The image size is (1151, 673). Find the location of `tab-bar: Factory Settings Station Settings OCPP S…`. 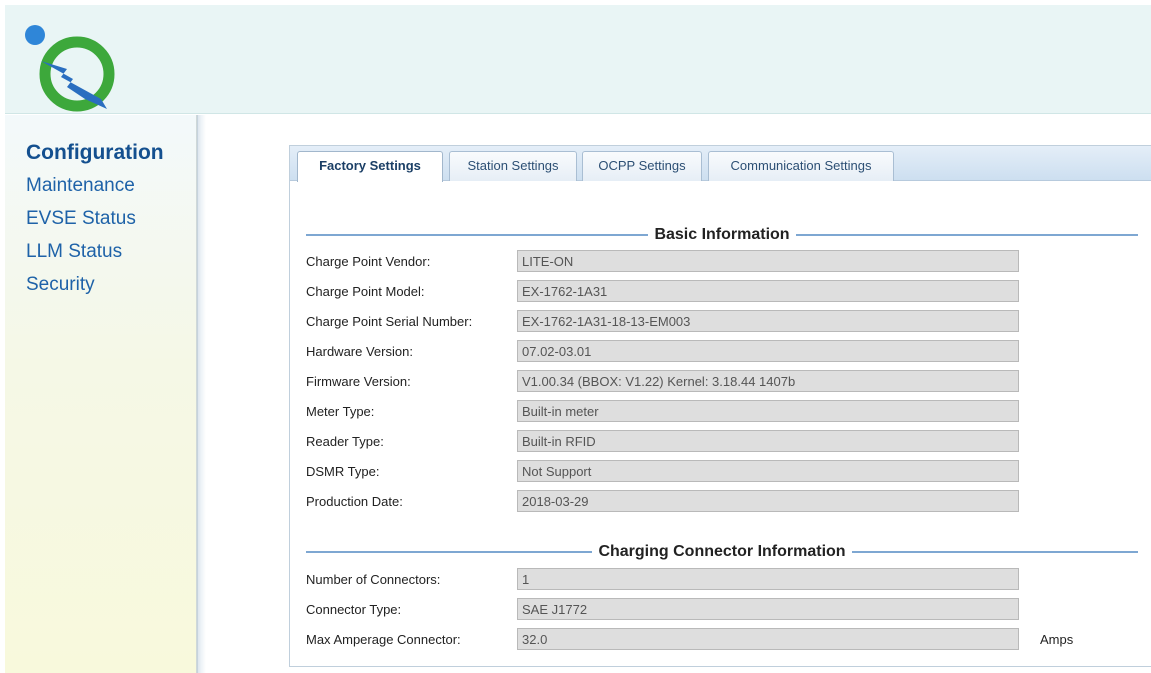

tab-bar: Factory Settings Station Settings OCPP S… is located at coordinates (720, 164).